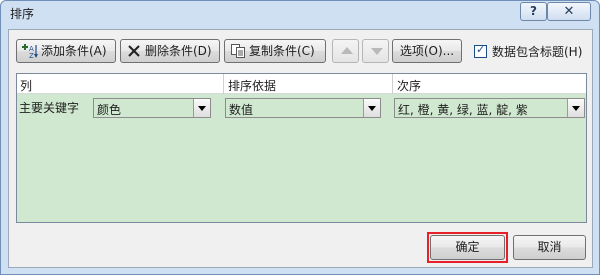  What do you see at coordinates (463, 110) in the screenshot?
I see `order-select-value: 红, 橙, 黄, 绿, 蓝, 靛, 紫` at bounding box center [463, 110].